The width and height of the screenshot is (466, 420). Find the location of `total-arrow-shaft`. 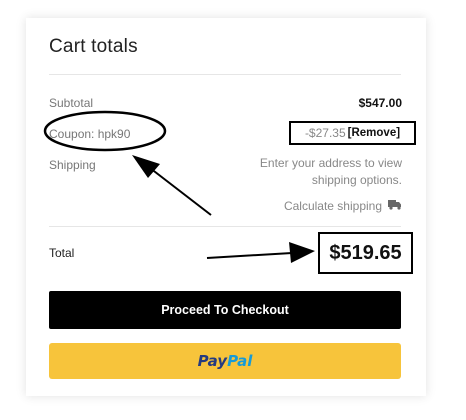

total-arrow-shaft is located at coordinates (249, 255).